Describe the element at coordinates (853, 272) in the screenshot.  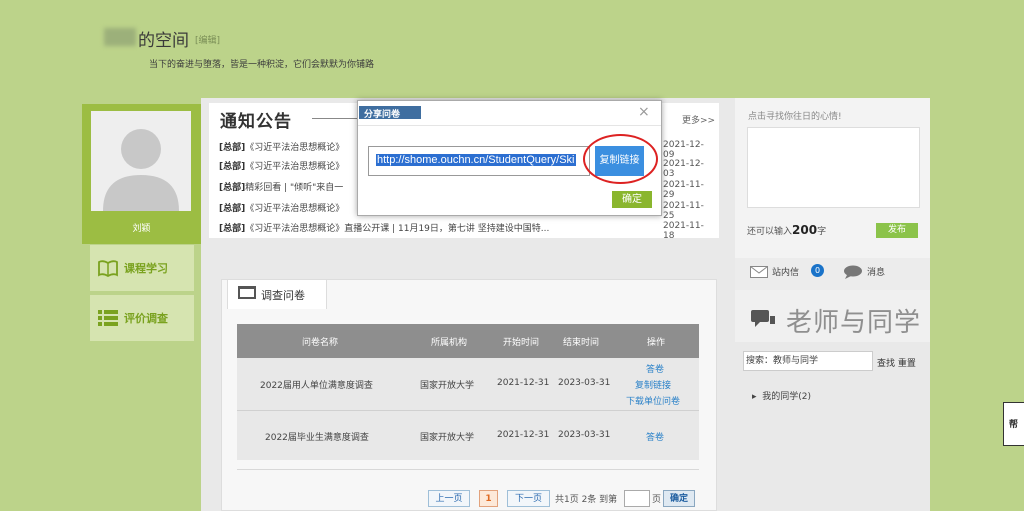
I see `chat-bubble-icon` at that location.